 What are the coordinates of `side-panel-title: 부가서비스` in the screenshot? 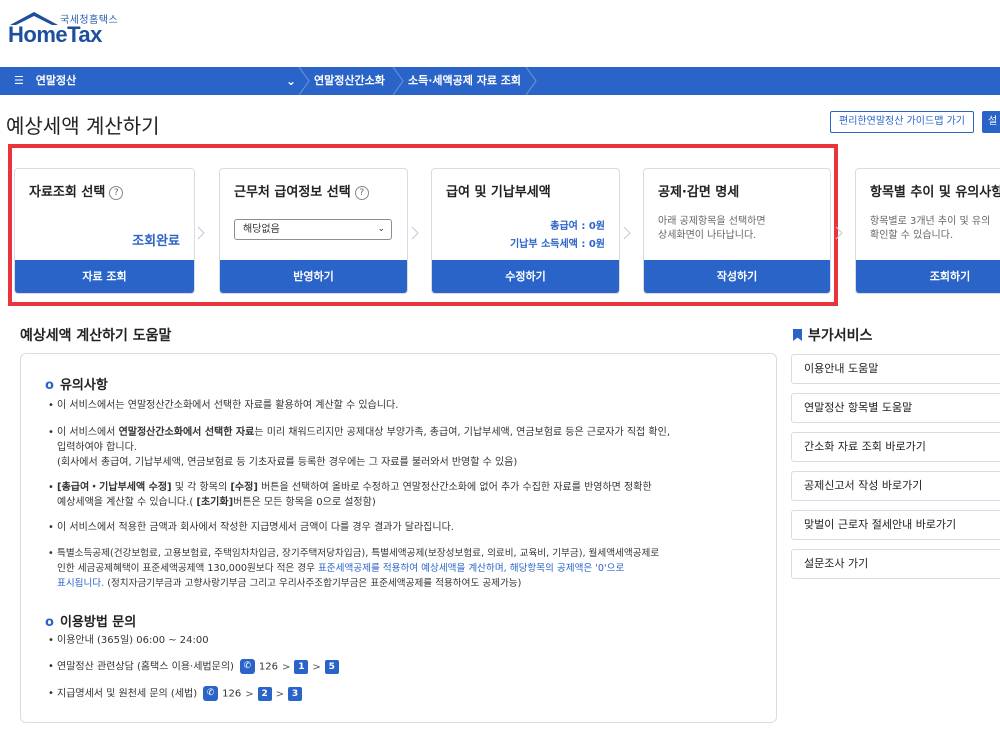 It's located at (832, 335).